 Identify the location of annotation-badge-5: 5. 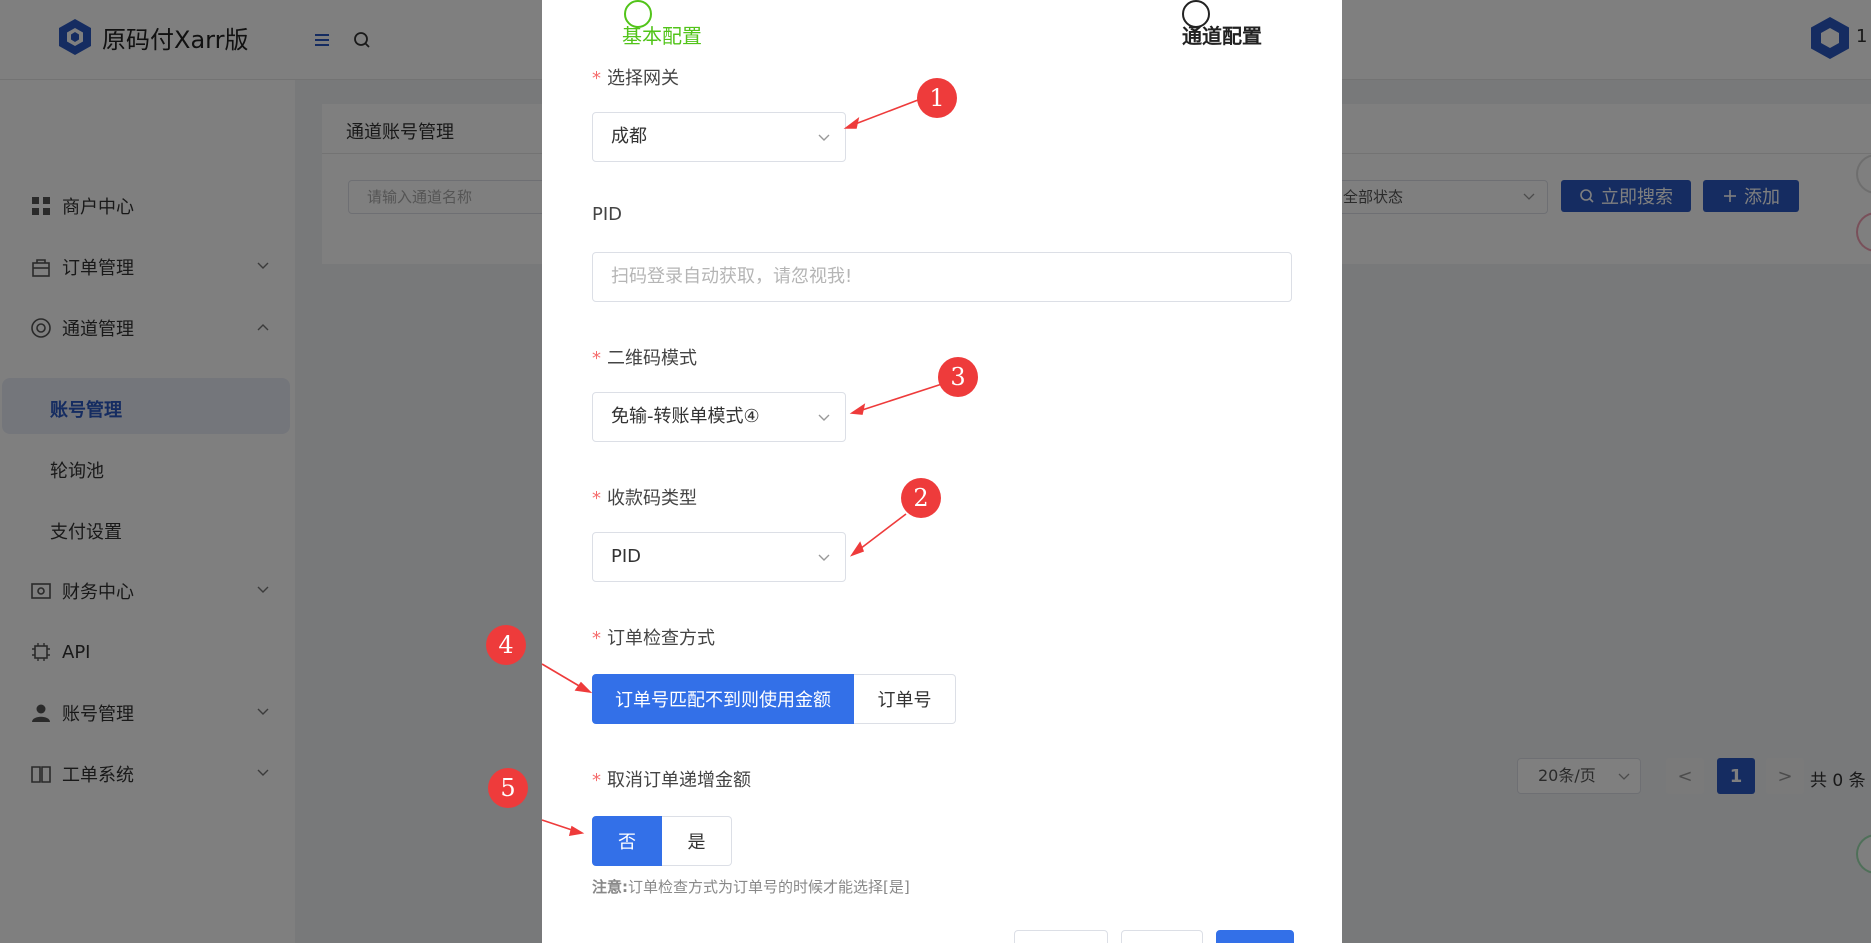
(508, 788).